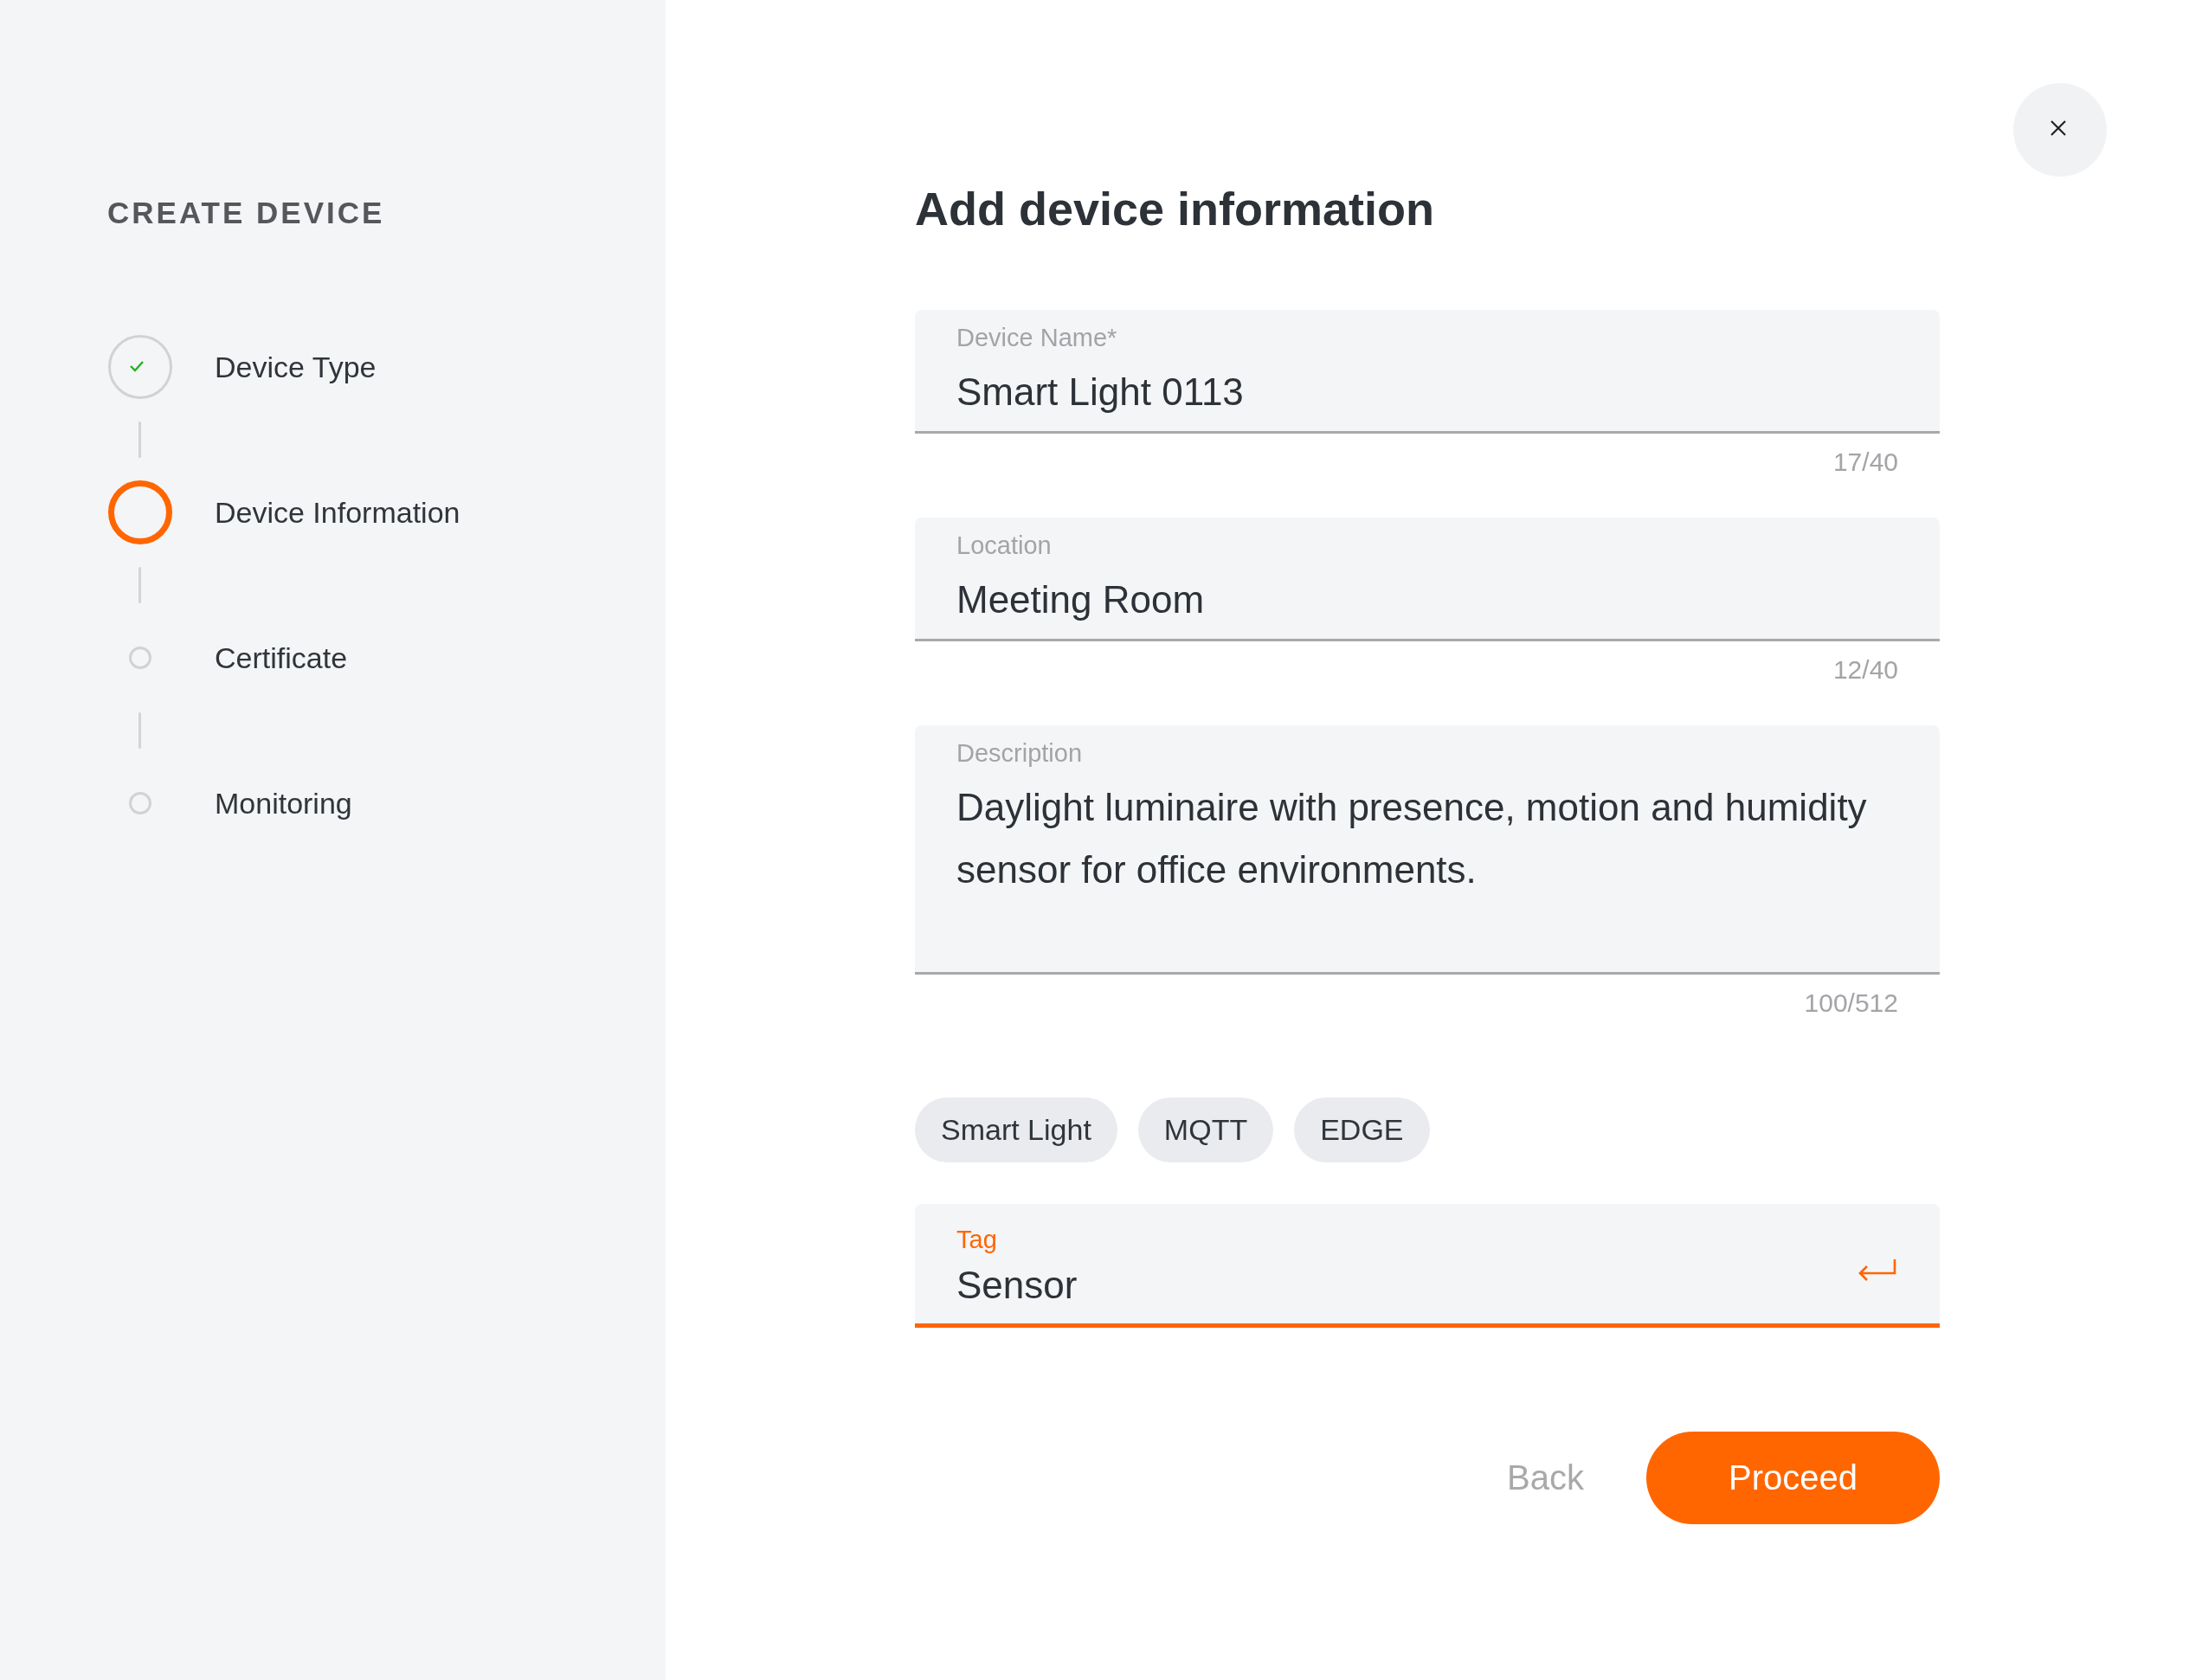 The image size is (2189, 1680). Describe the element at coordinates (283, 803) in the screenshot. I see `step-label: Monitoring` at that location.